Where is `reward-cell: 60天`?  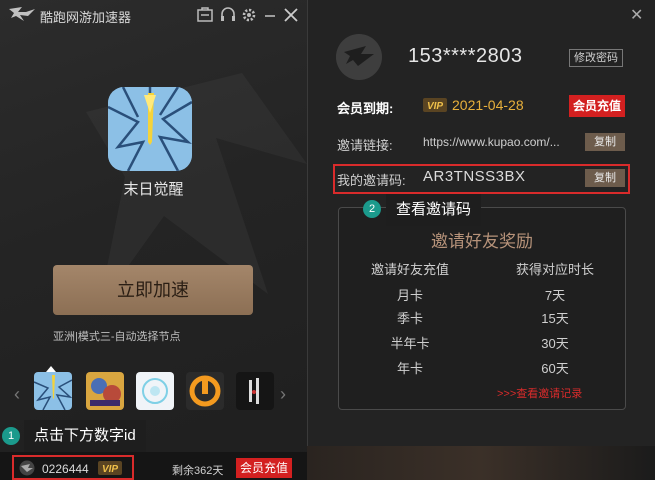 reward-cell: 60天 is located at coordinates (555, 368).